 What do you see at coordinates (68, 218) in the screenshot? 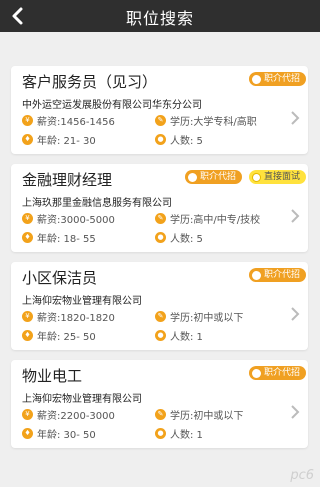
I see `salary: ¥ 薪资:3000-5000` at bounding box center [68, 218].